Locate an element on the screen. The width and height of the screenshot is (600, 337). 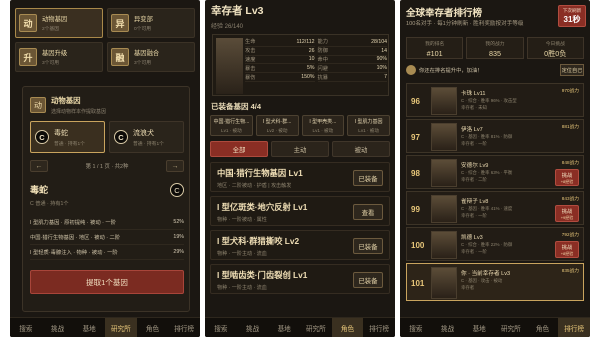
skill-card: I 型犬科·群猎撕咬 Lv2 物种 · 一阶主动 · 流血 已装备 is located at coordinates (300, 245).